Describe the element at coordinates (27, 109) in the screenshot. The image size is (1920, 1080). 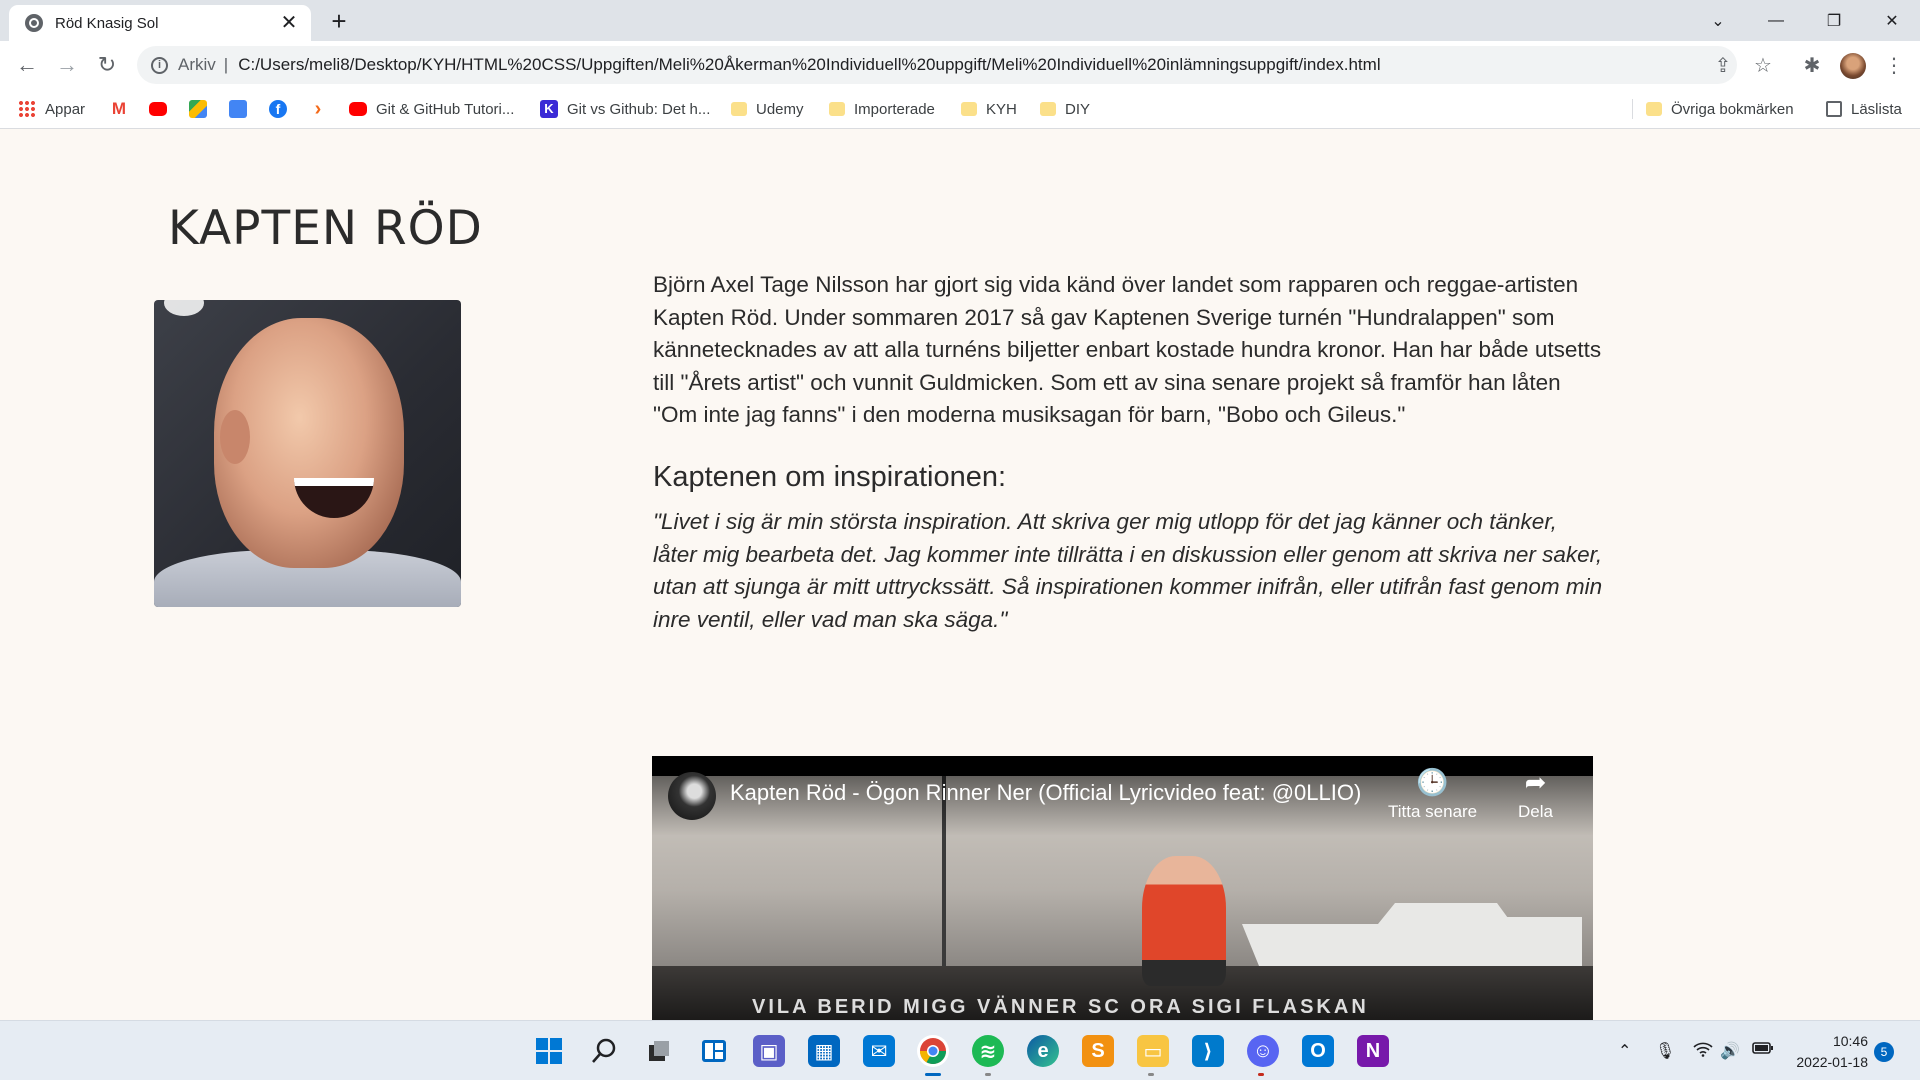
I see `apps-grid-icon` at that location.